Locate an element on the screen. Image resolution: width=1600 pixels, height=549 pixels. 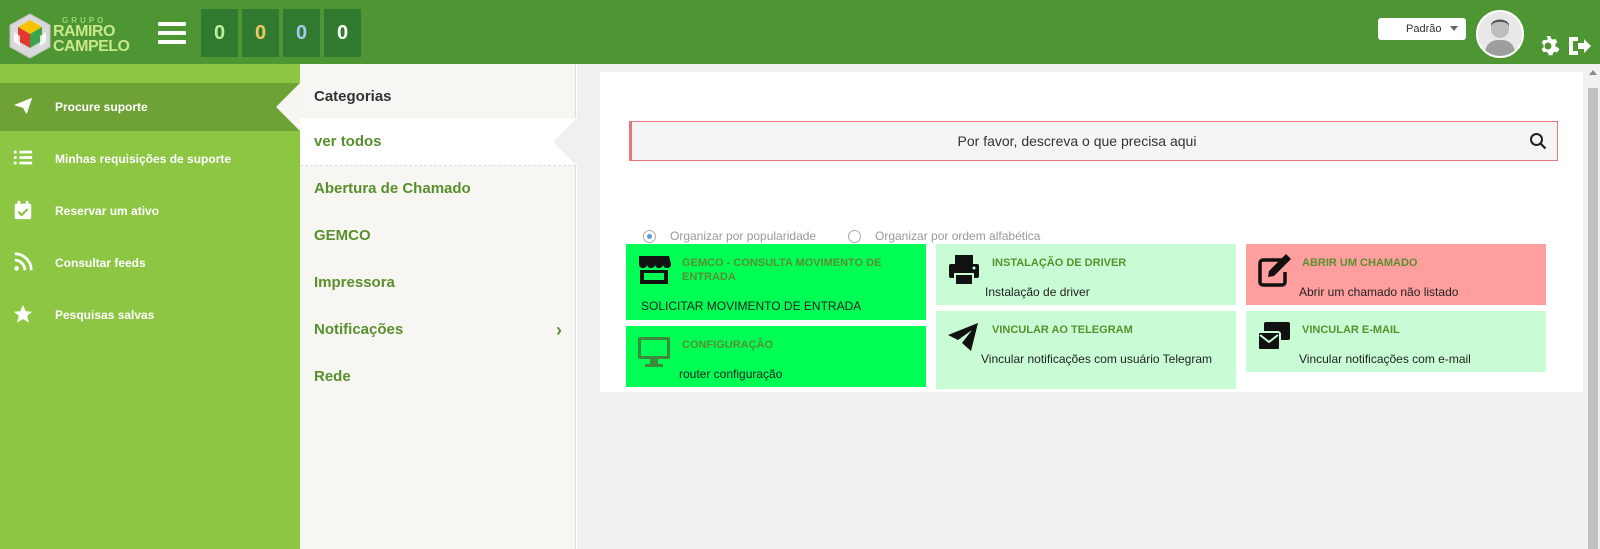
avatar is located at coordinates (1500, 34).